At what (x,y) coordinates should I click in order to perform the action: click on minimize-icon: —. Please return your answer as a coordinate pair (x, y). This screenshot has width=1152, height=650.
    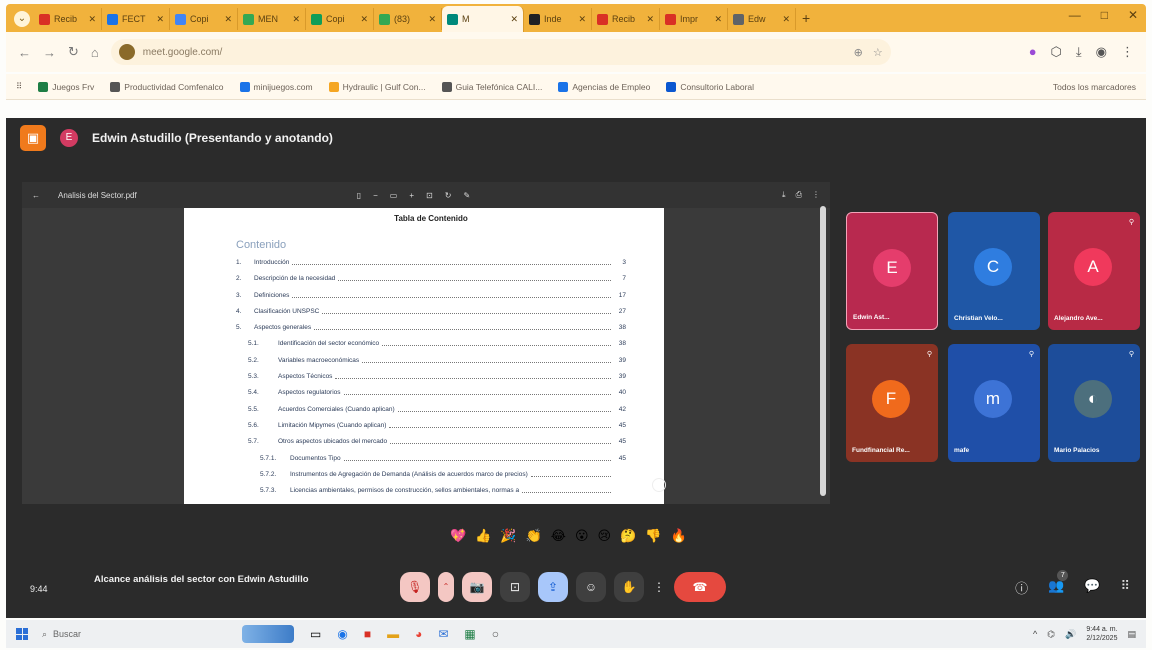
    Looking at the image, I should click on (1075, 15).